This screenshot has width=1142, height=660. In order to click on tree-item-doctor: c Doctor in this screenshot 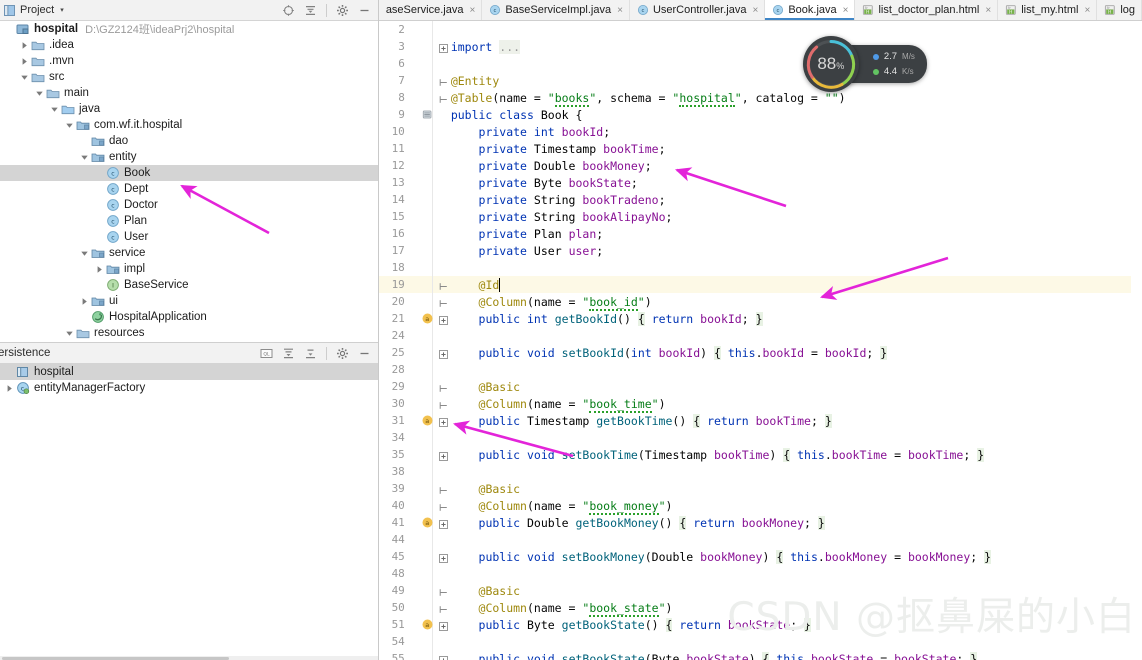, I will do `click(189, 205)`.